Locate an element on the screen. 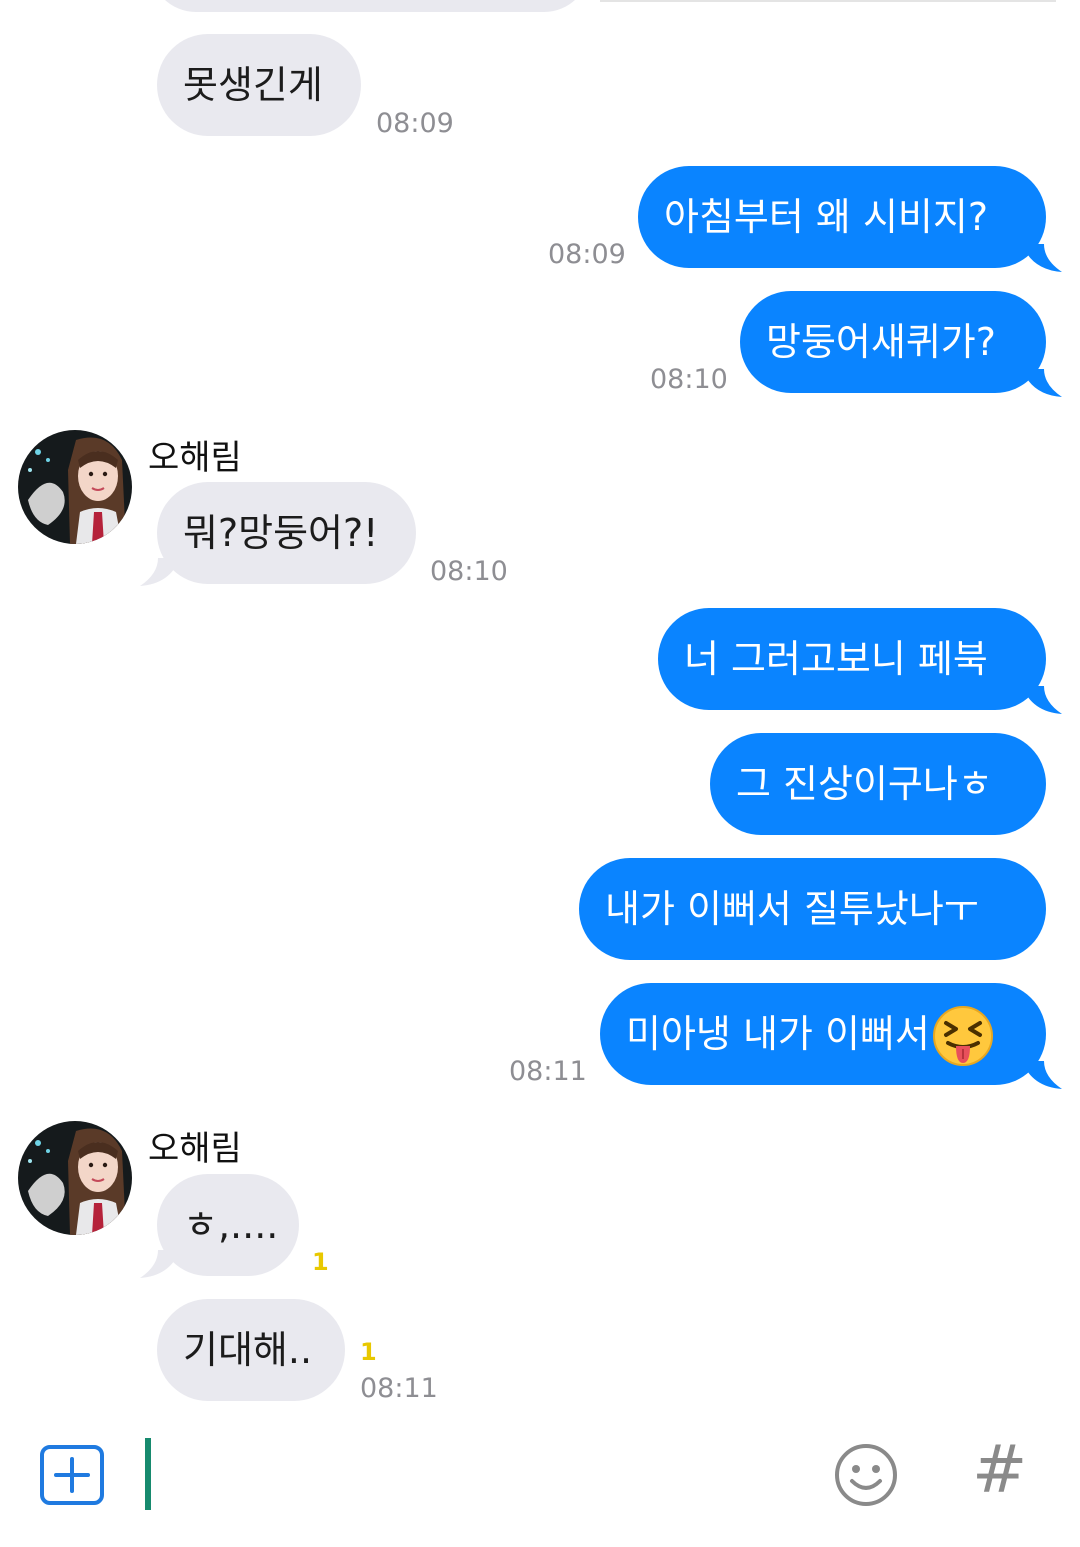  message-bubble-incoming: 못생긴게 is located at coordinates (259, 85).